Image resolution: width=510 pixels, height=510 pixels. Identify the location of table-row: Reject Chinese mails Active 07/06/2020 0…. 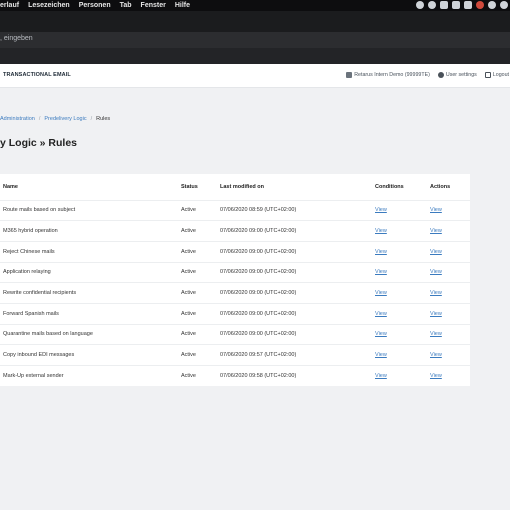
(235, 251).